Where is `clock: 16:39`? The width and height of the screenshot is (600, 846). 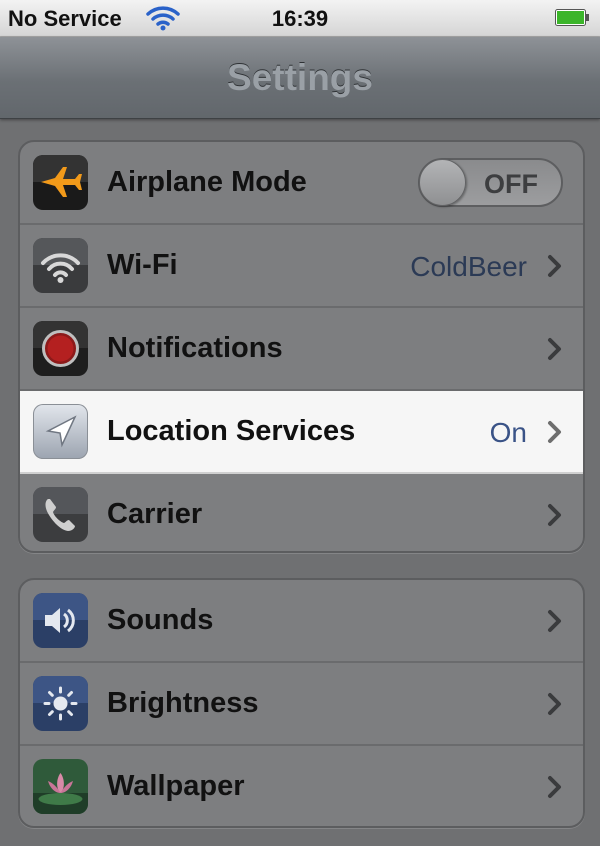 clock: 16:39 is located at coordinates (300, 18).